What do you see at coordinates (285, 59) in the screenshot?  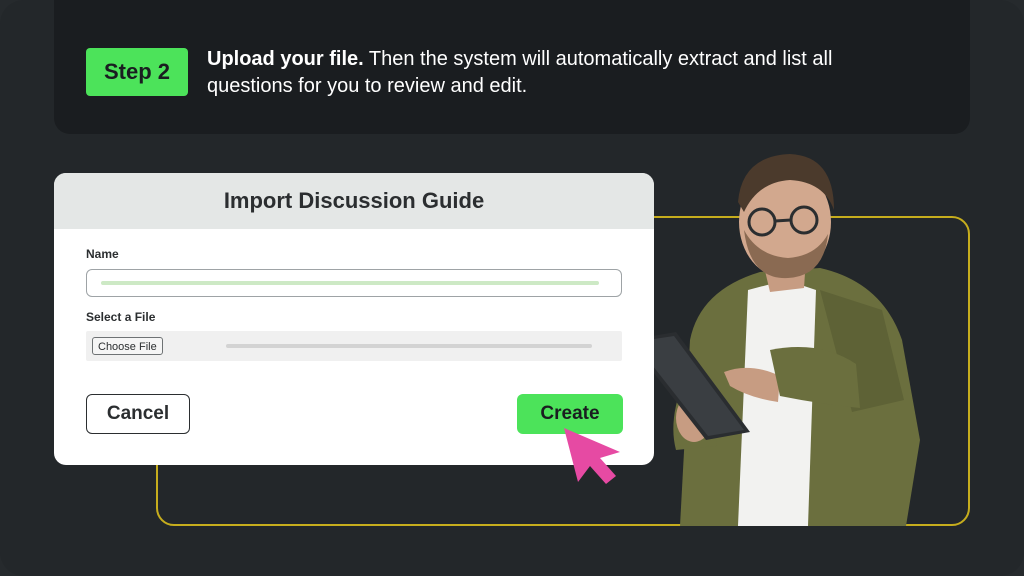 I see `step-lead: Upload your file.` at bounding box center [285, 59].